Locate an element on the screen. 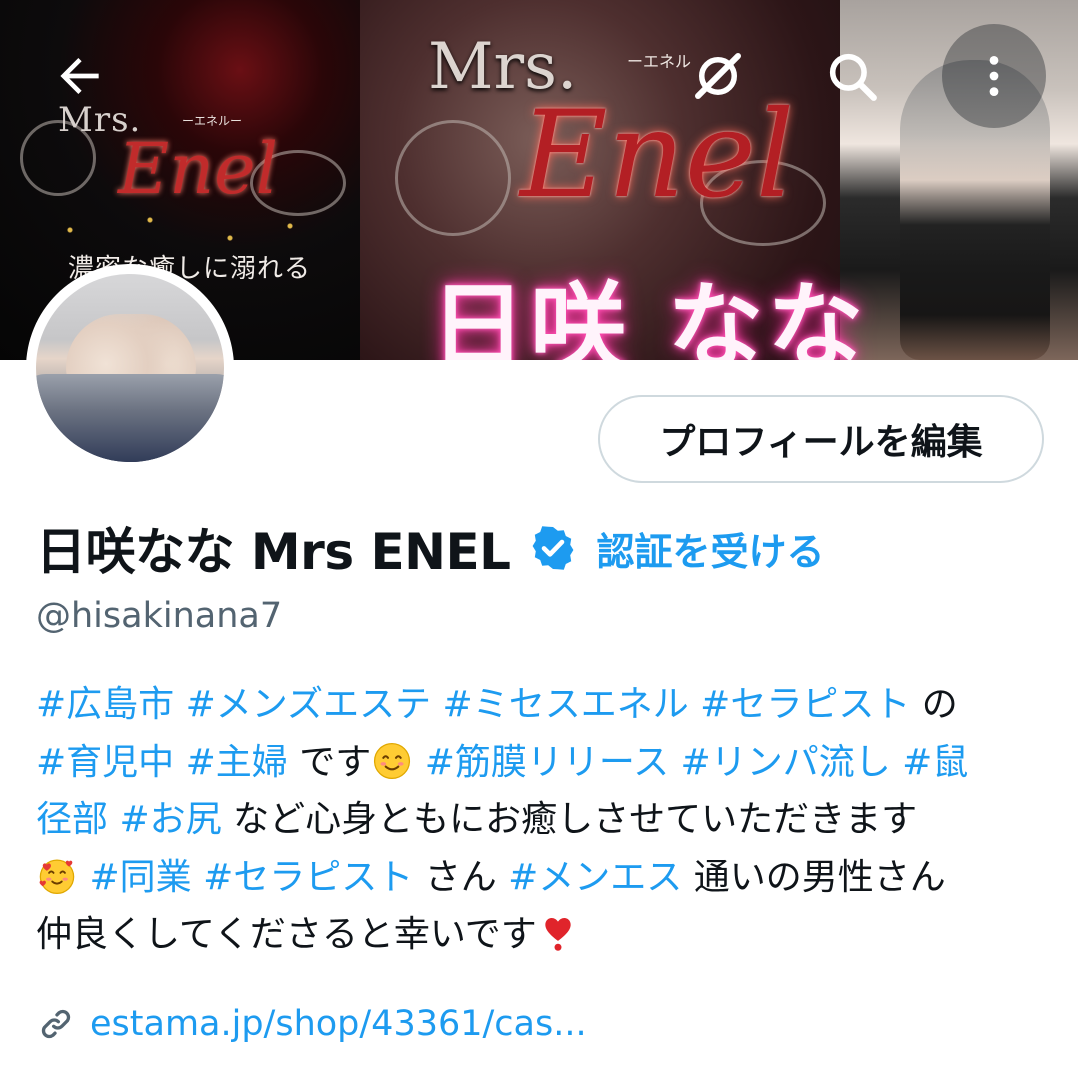 This screenshot has width=1078, height=1065. user-handle: @hisakinana7 is located at coordinates (159, 616).